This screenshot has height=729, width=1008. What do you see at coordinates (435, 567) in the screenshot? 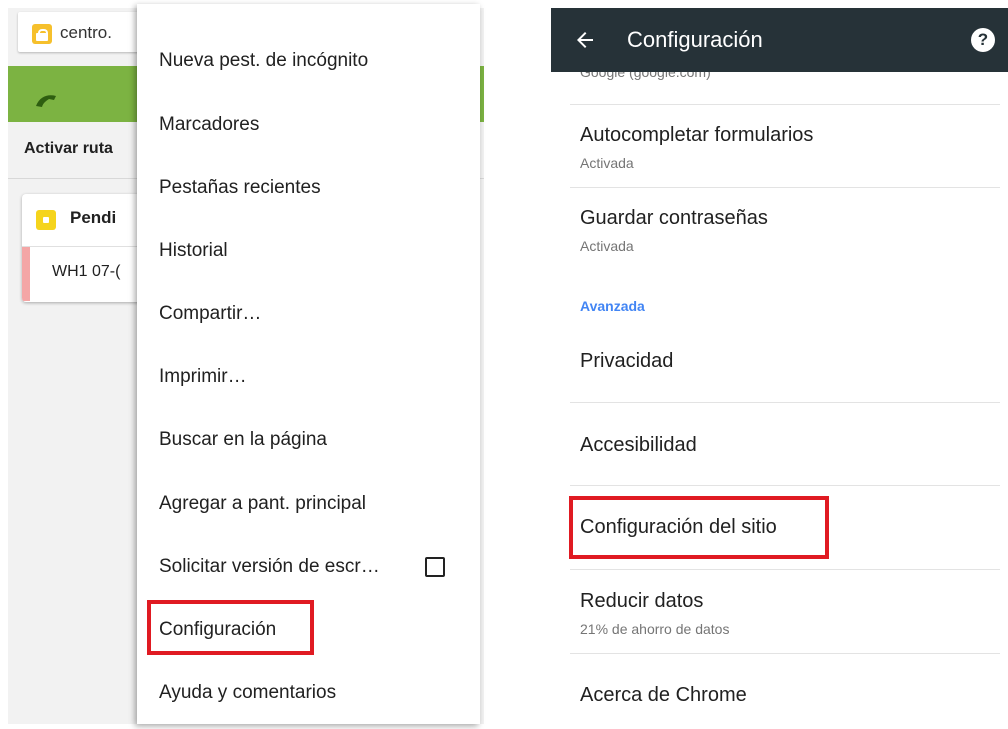
I see `desktop-site-checkbox` at bounding box center [435, 567].